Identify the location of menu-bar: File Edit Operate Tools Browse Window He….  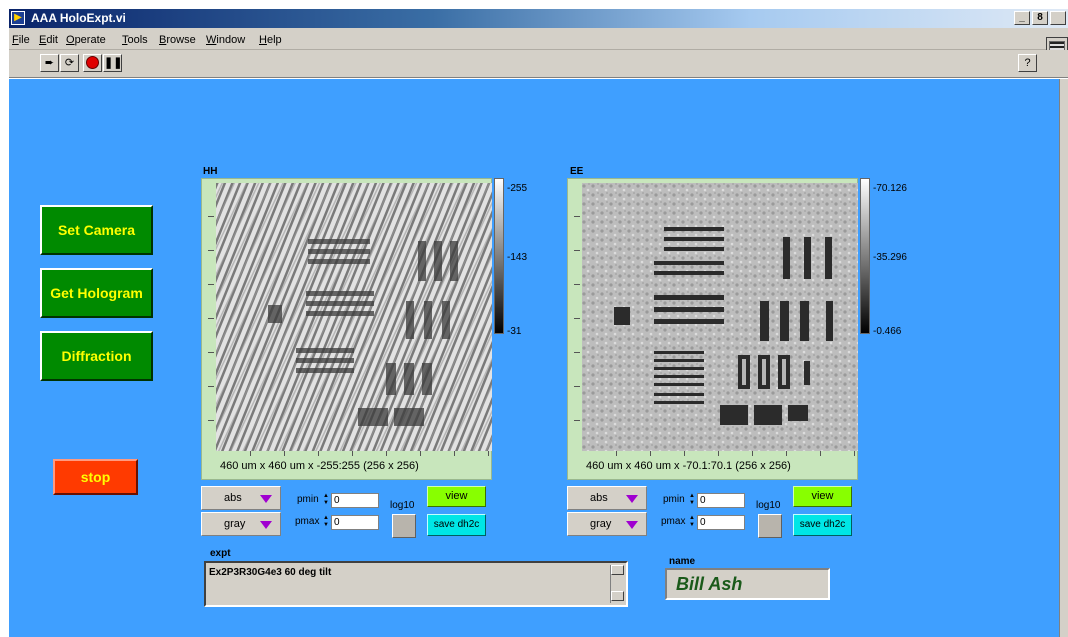
(538, 39).